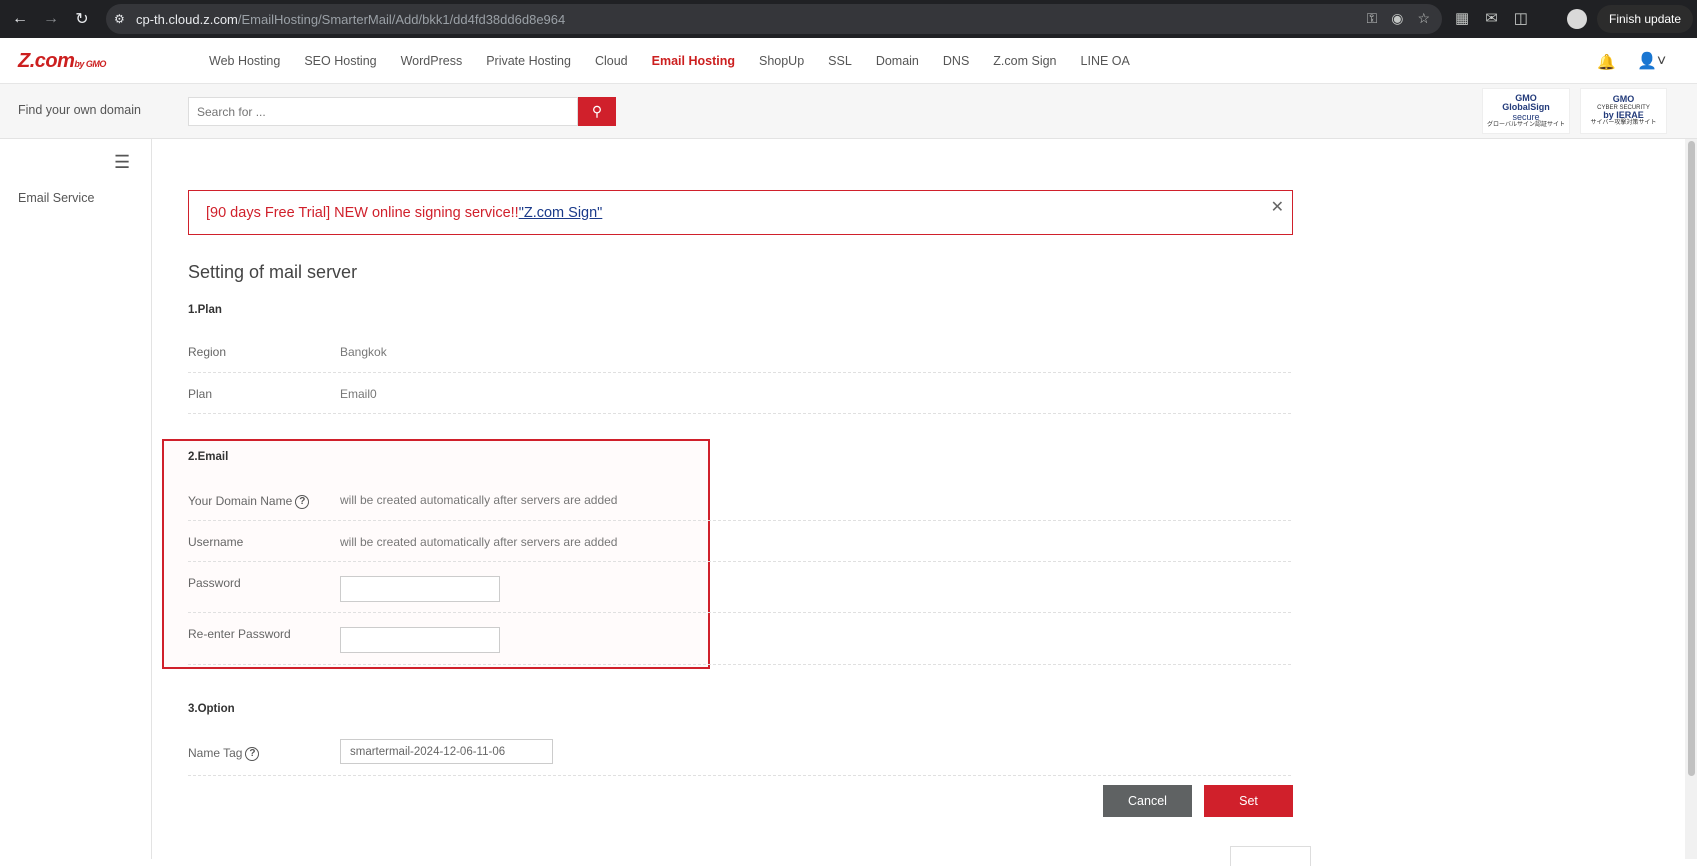 This screenshot has width=1697, height=866. What do you see at coordinates (561, 213) in the screenshot?
I see `banner-link: "Z.com Sign"` at bounding box center [561, 213].